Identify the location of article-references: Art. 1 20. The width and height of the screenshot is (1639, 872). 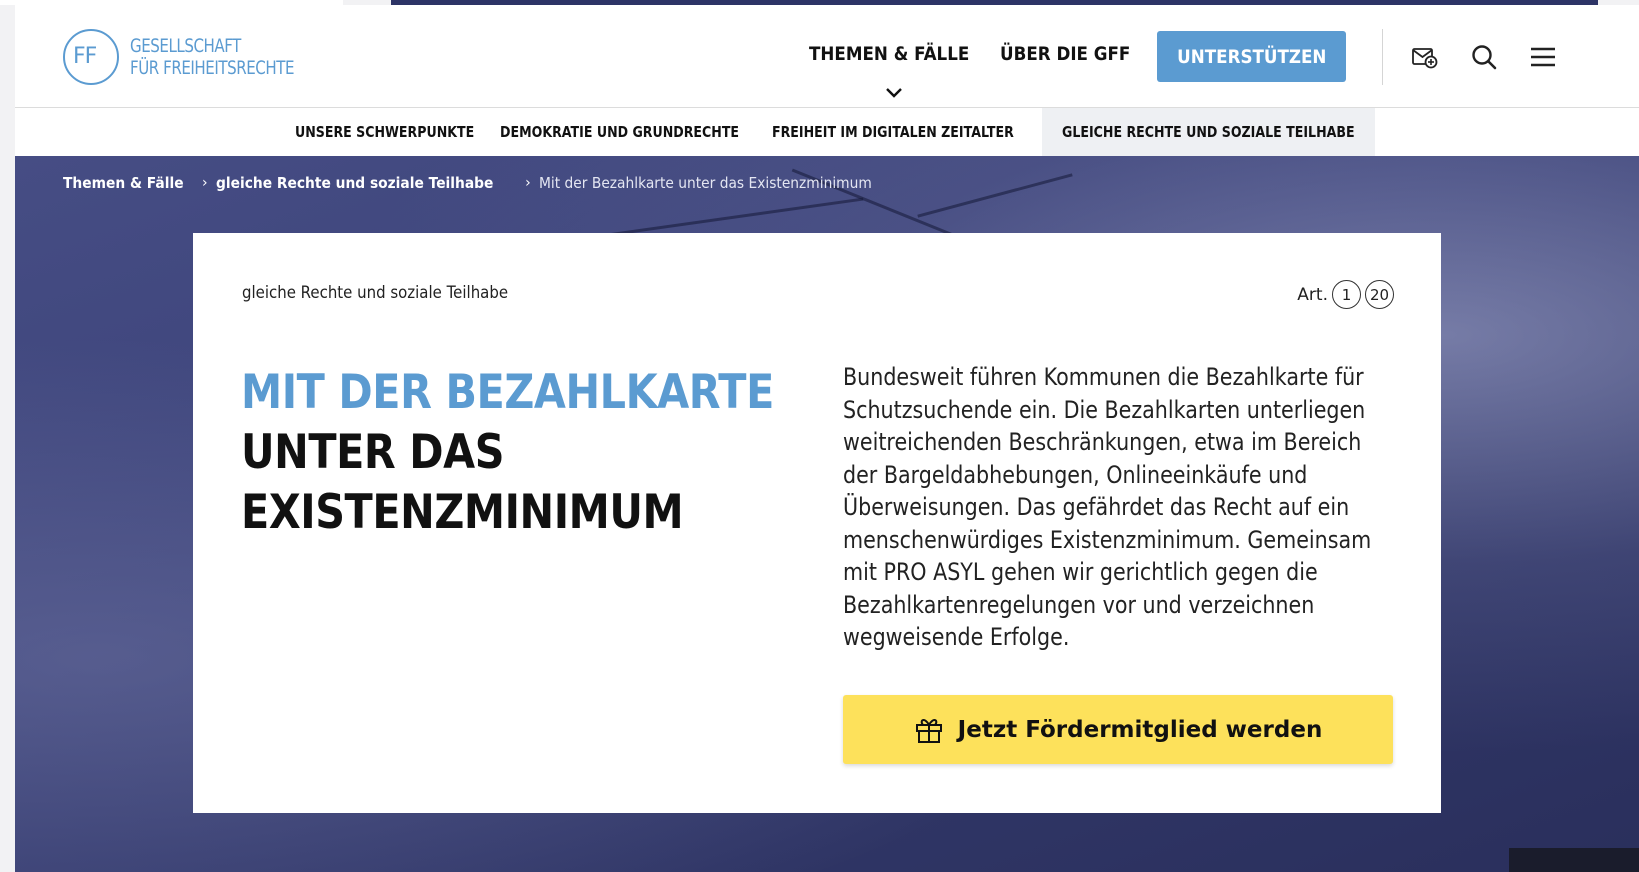
(1345, 294).